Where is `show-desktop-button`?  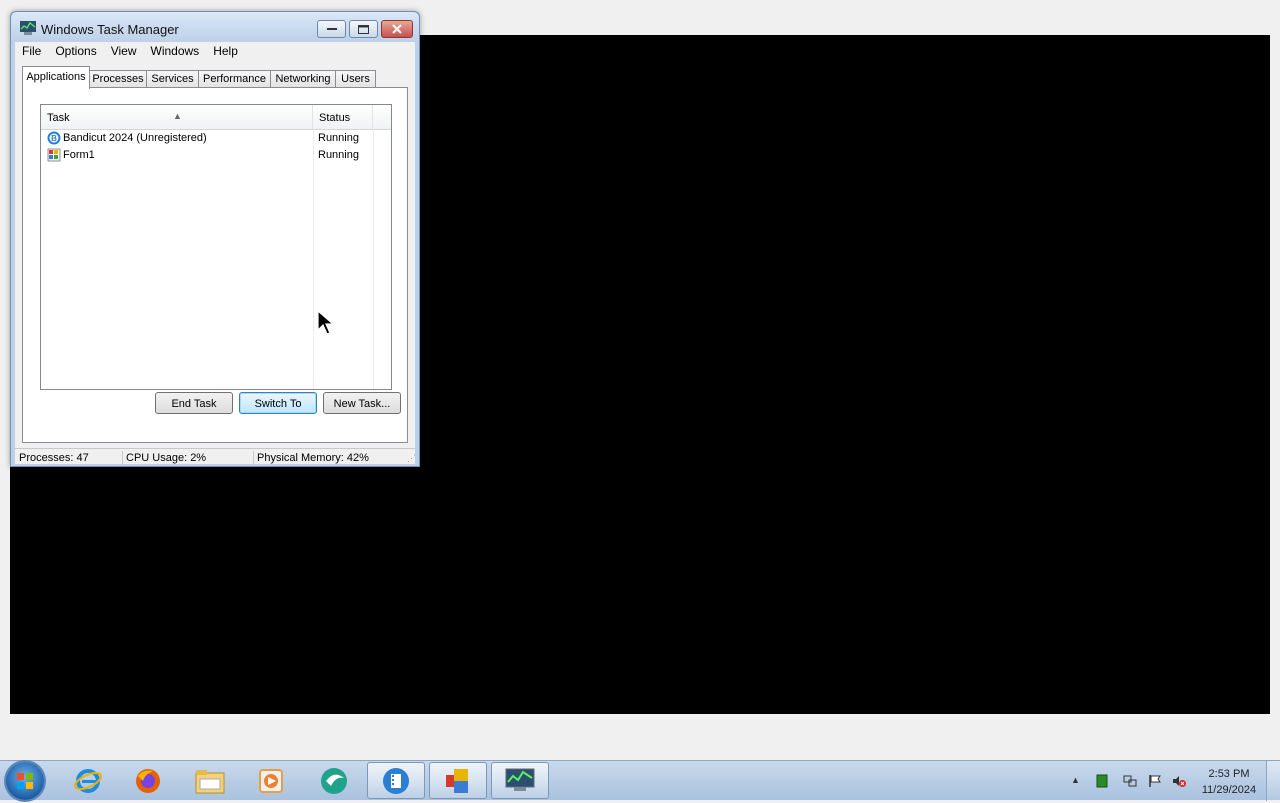
show-desktop-button is located at coordinates (1273, 781).